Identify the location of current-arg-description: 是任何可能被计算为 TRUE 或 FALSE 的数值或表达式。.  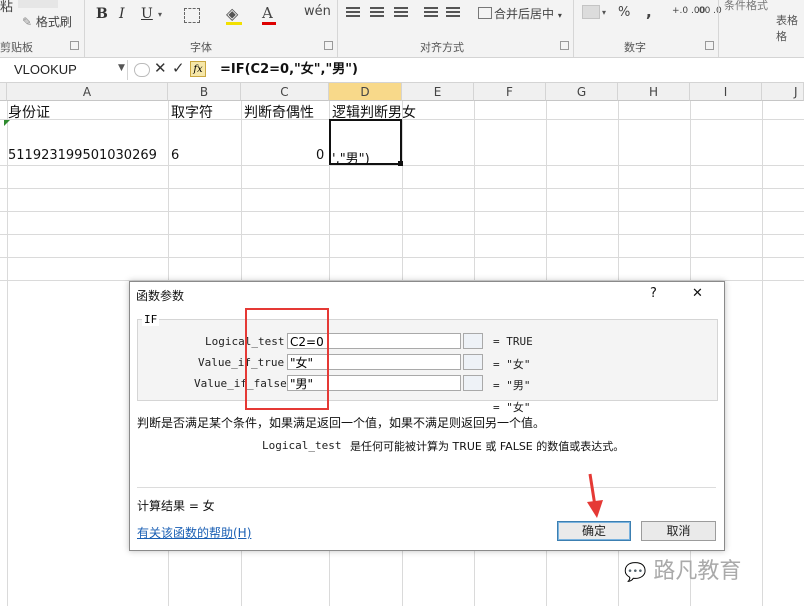
(487, 446).